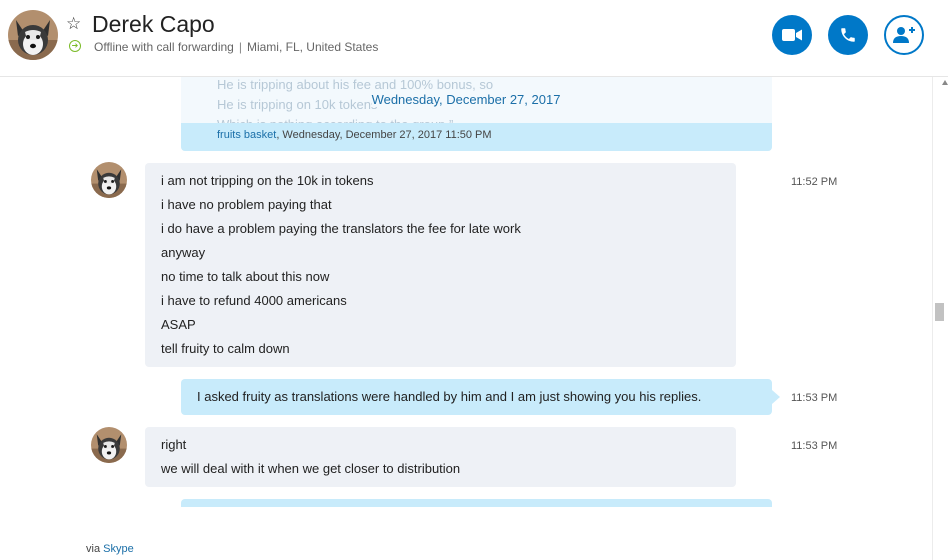  What do you see at coordinates (384, 135) in the screenshot?
I see `quoted-timestamp: , Wednesday, December 27, 2017 11:50 PM` at bounding box center [384, 135].